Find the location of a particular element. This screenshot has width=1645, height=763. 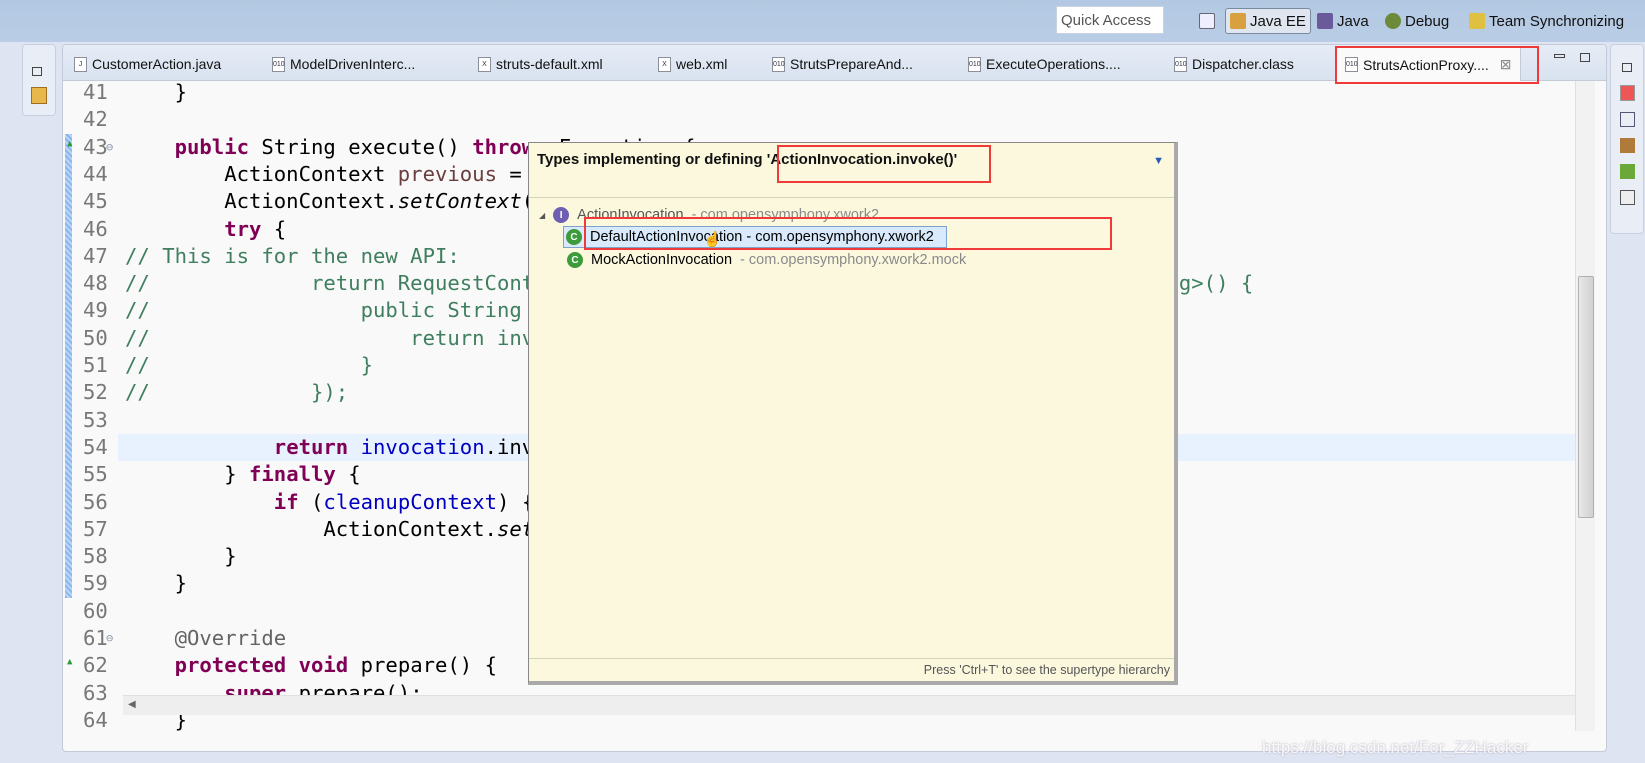

expand-arrow-icon: ◢ is located at coordinates (542, 215).